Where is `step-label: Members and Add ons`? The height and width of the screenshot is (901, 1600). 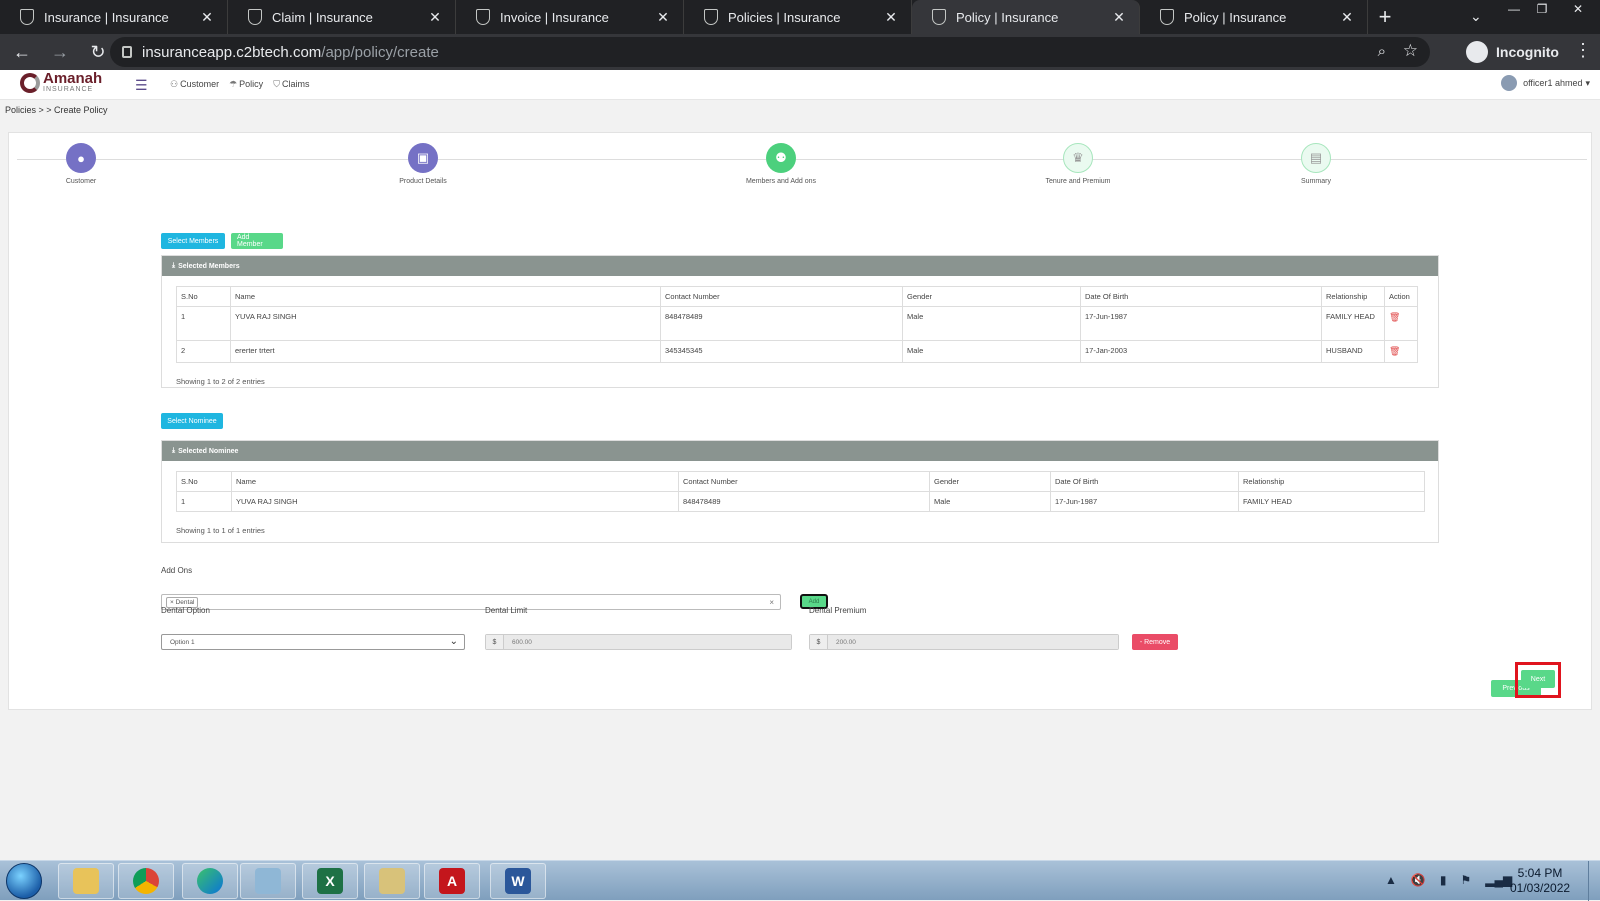
step-label: Members and Add ons is located at coordinates (781, 181).